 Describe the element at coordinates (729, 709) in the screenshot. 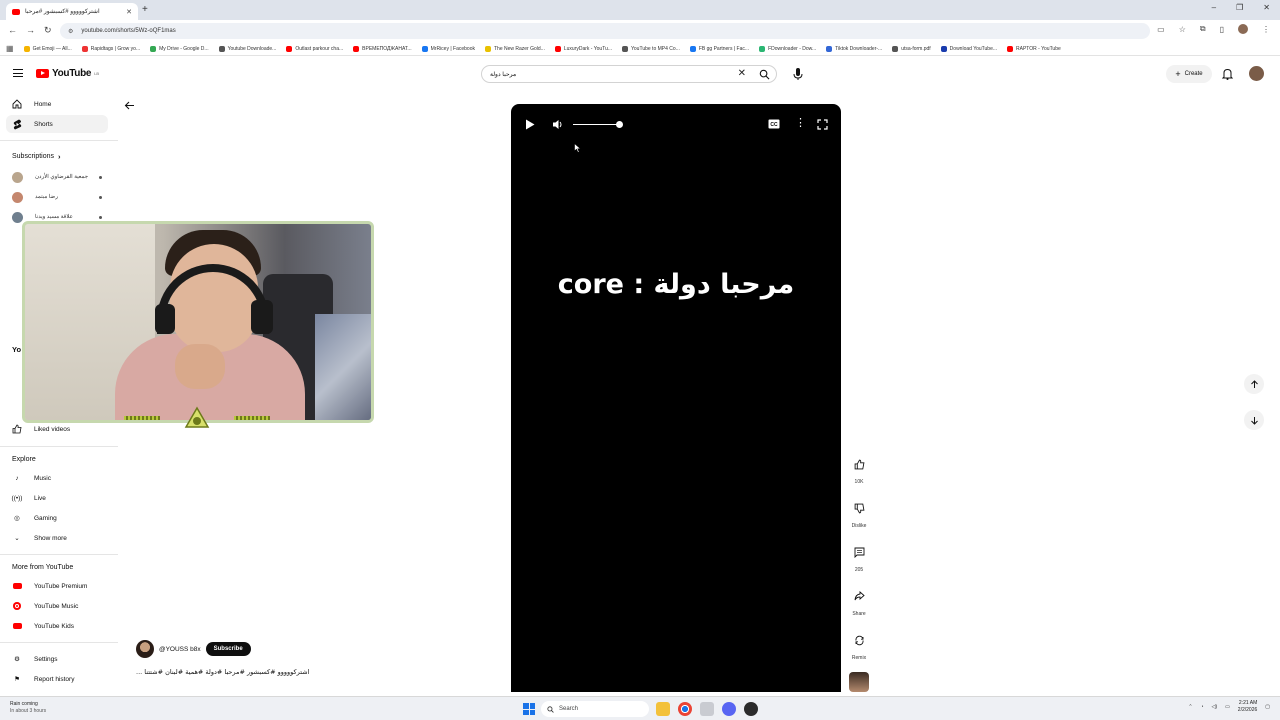

I see `discord-icon` at that location.